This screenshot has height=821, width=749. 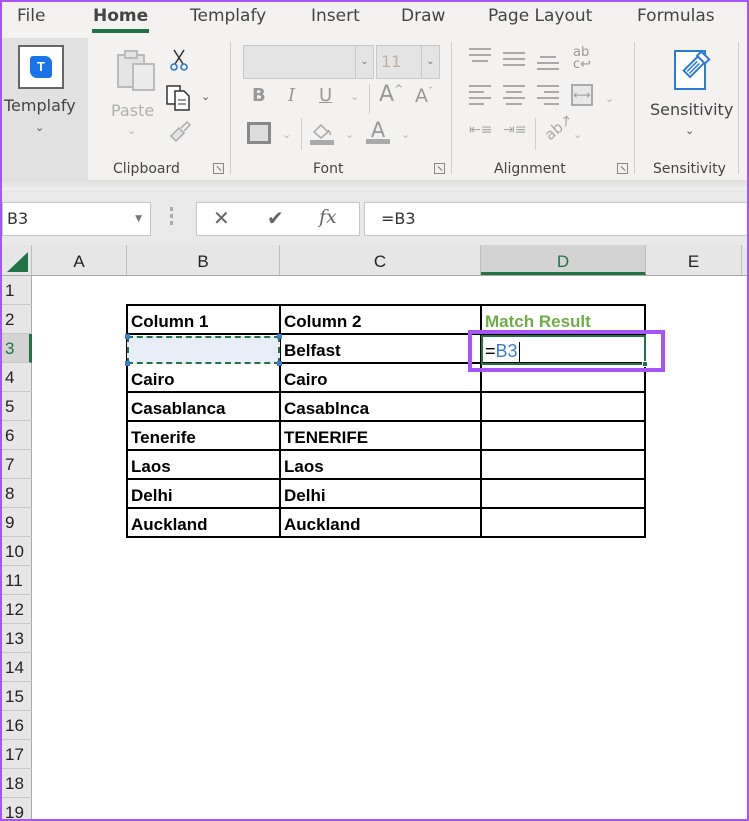 I want to click on fill-color-icon, so click(x=323, y=135).